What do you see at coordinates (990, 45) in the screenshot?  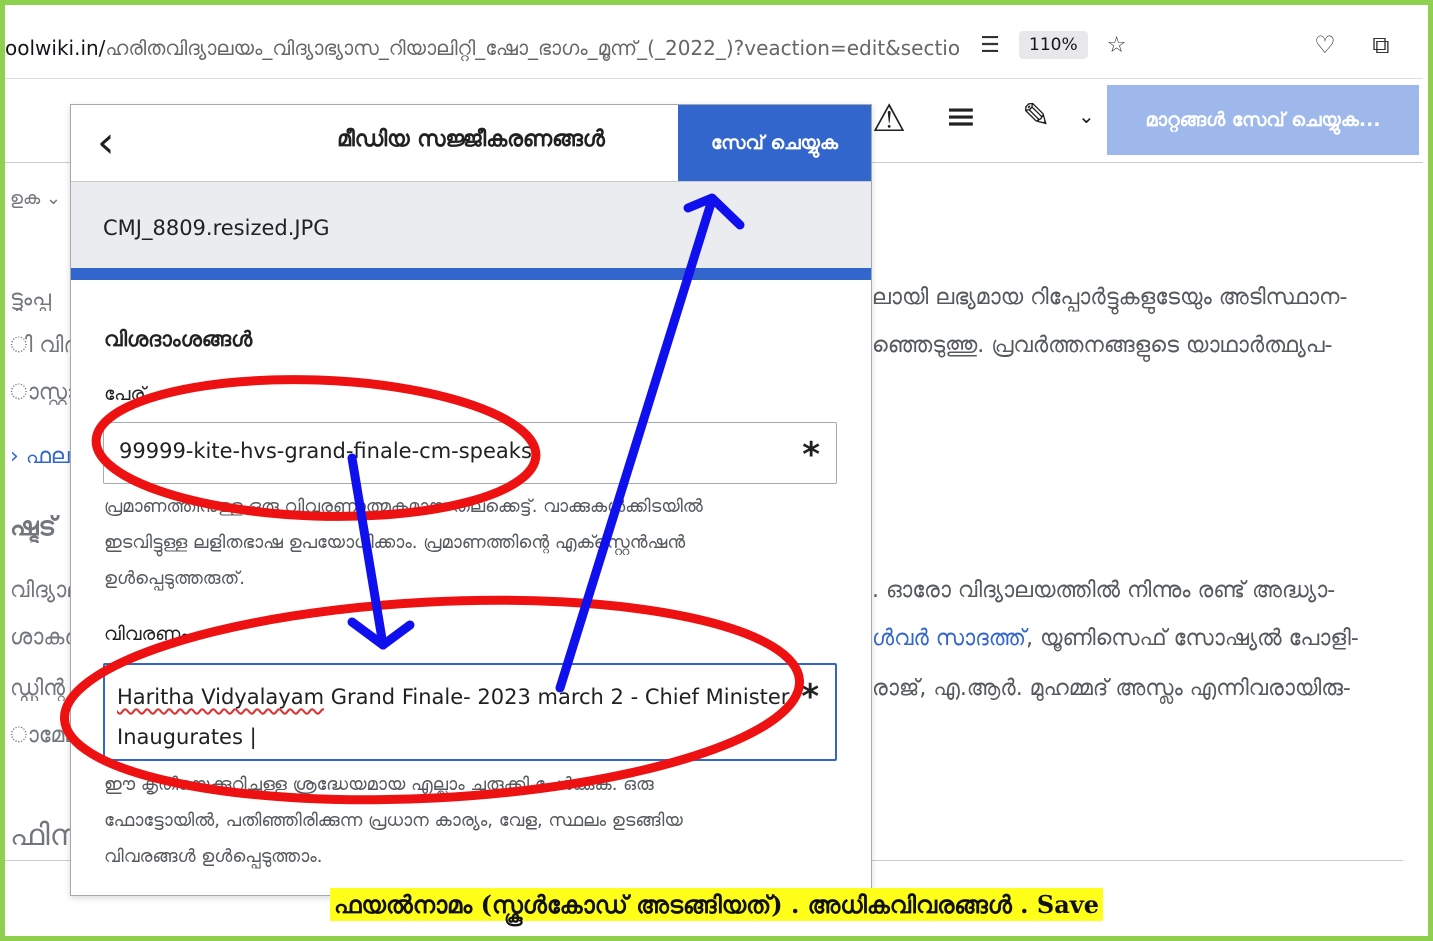 I see `reader-view-icon: ☰` at bounding box center [990, 45].